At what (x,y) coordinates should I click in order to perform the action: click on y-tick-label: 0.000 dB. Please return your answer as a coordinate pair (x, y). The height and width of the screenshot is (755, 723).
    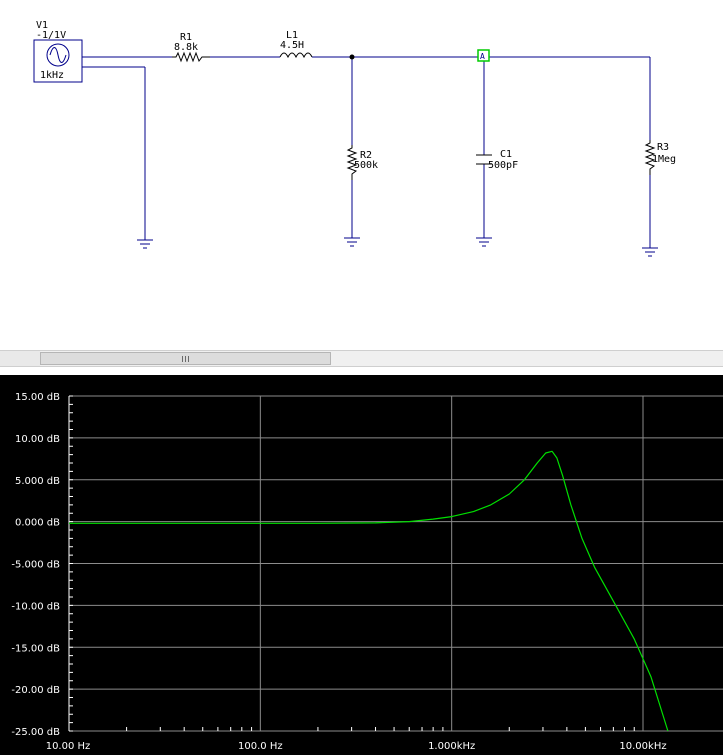
    Looking at the image, I should click on (37, 523).